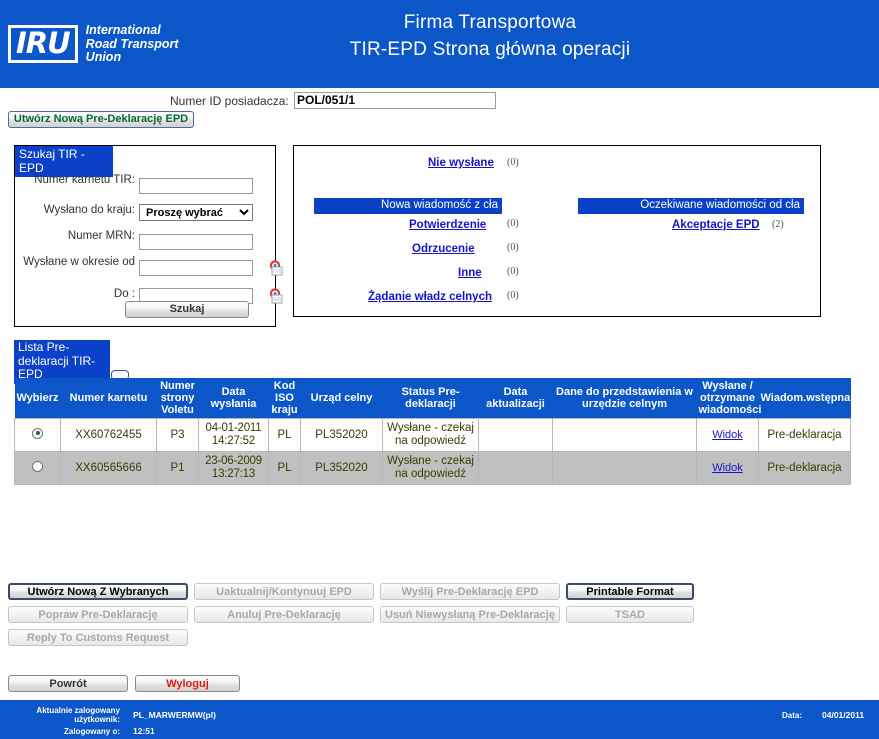 The height and width of the screenshot is (739, 879). Describe the element at coordinates (233, 435) in the screenshot. I see `row-sent-date: 04-01-2011 14:27:52` at that location.